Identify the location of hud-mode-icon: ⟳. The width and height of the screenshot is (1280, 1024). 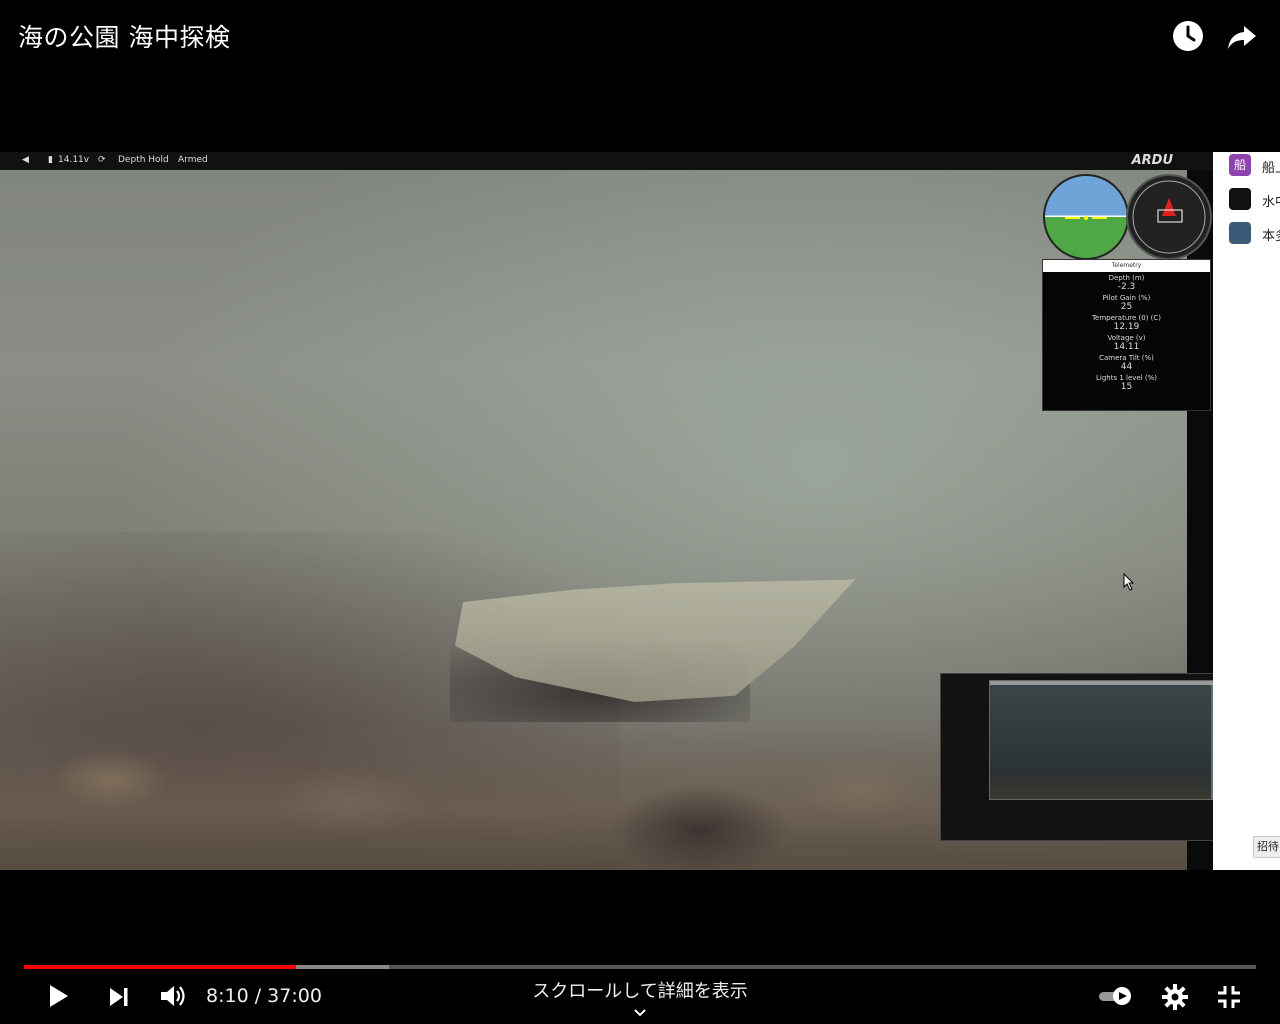
(102, 160).